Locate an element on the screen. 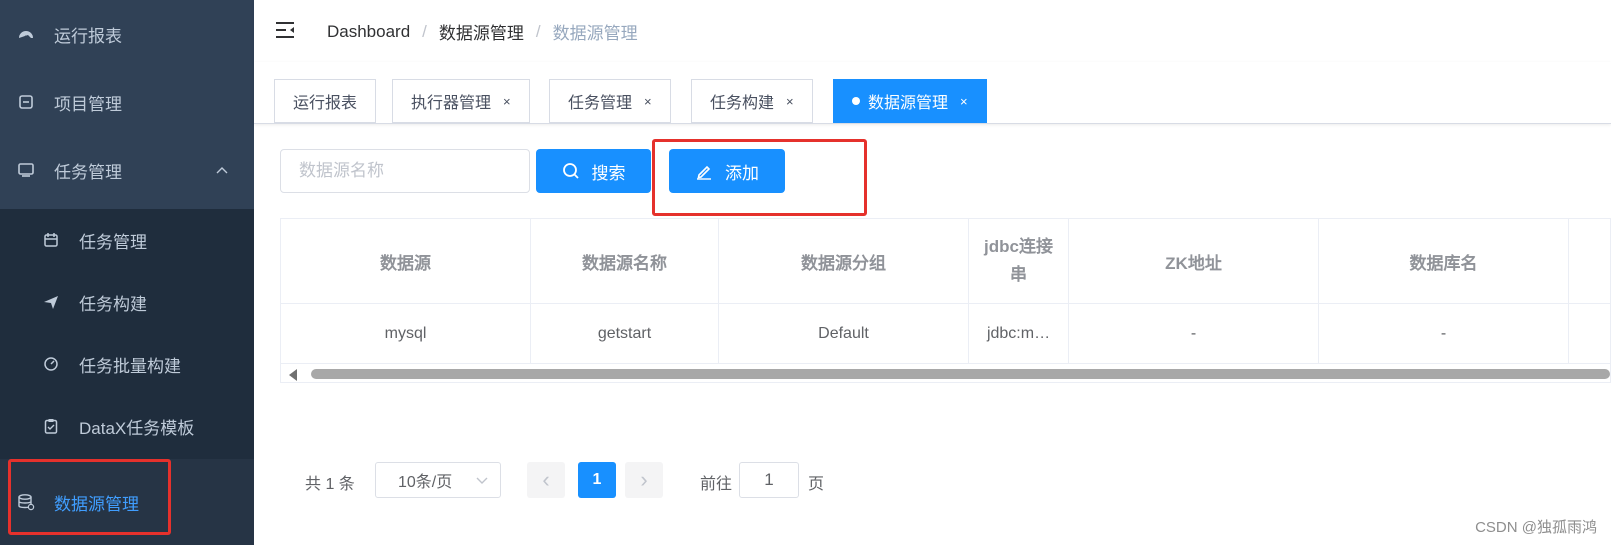 This screenshot has height=545, width=1611. table-header: 数据源 数据源名称 数据源分组 jdbc连接串 ZK地址 数据库名 is located at coordinates (945, 261).